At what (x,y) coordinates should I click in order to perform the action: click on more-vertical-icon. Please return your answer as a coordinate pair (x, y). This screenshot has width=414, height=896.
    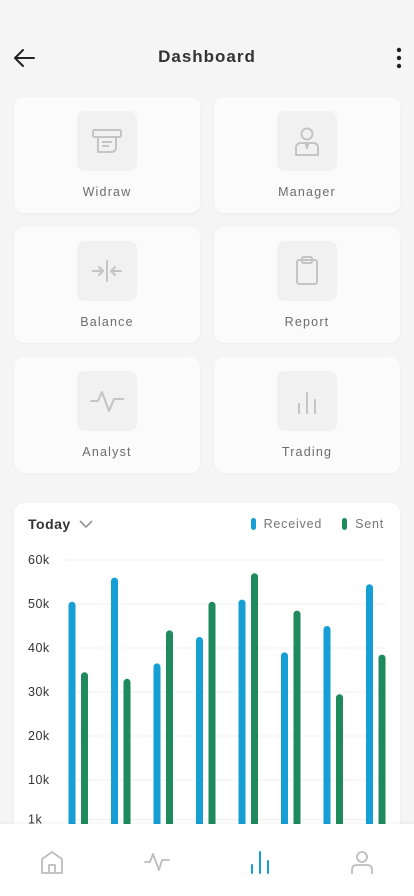
    Looking at the image, I should click on (399, 58).